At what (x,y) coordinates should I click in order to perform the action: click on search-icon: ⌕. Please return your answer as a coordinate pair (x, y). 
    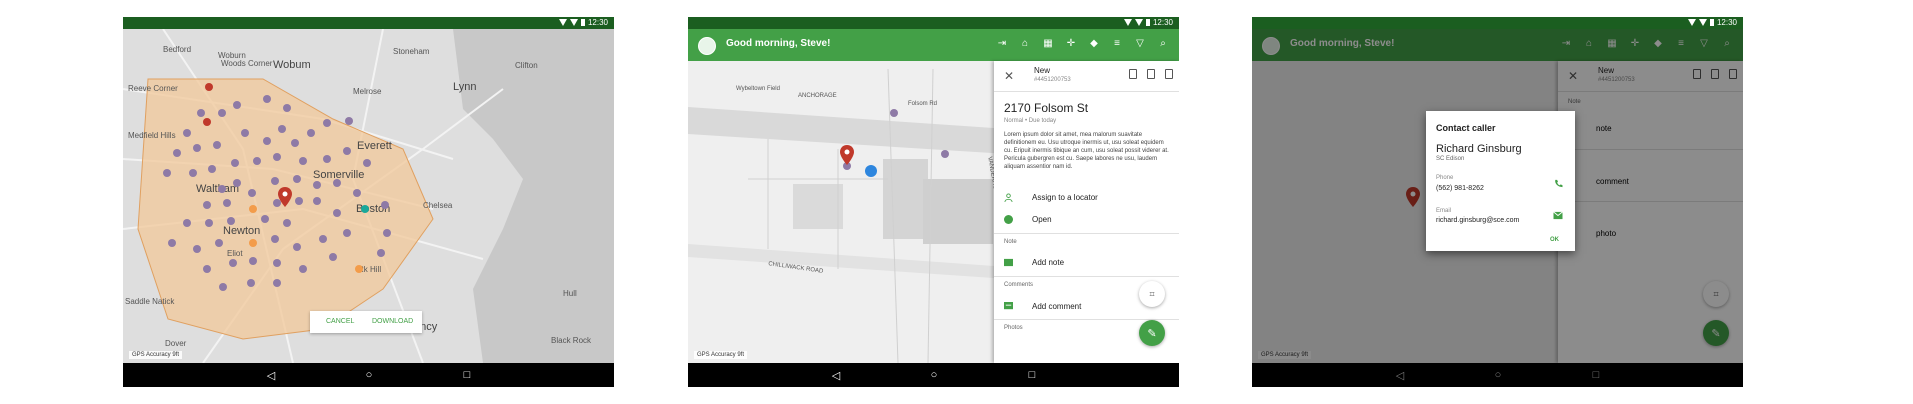
    Looking at the image, I should click on (1163, 44).